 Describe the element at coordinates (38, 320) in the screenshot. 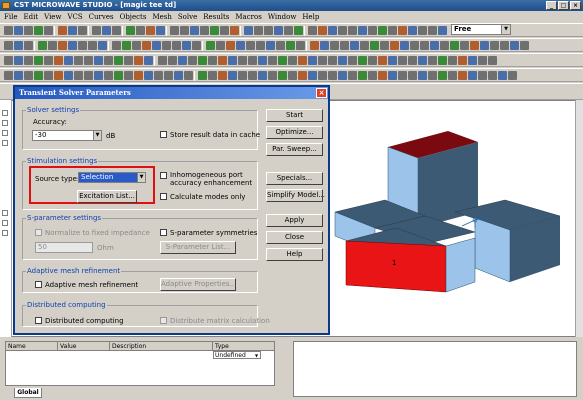

I see `distributed-checkbox` at that location.